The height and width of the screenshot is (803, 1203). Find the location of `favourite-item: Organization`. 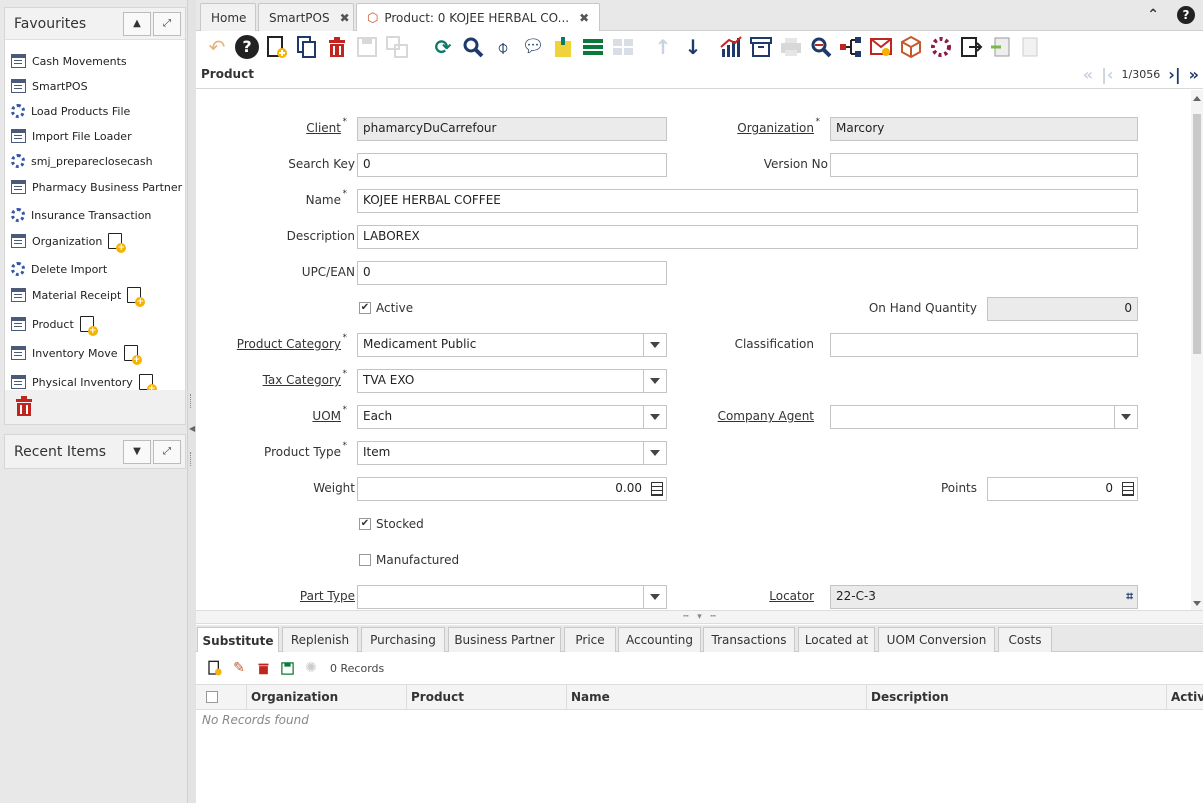

favourite-item: Organization is located at coordinates (69, 243).